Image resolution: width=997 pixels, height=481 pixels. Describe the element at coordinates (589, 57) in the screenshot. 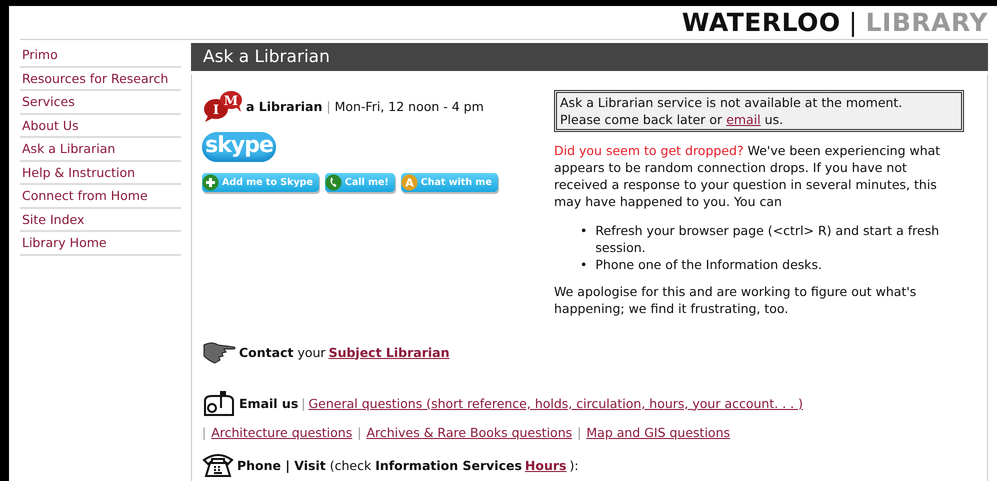

I see `page-heading: Ask a Librarian` at that location.